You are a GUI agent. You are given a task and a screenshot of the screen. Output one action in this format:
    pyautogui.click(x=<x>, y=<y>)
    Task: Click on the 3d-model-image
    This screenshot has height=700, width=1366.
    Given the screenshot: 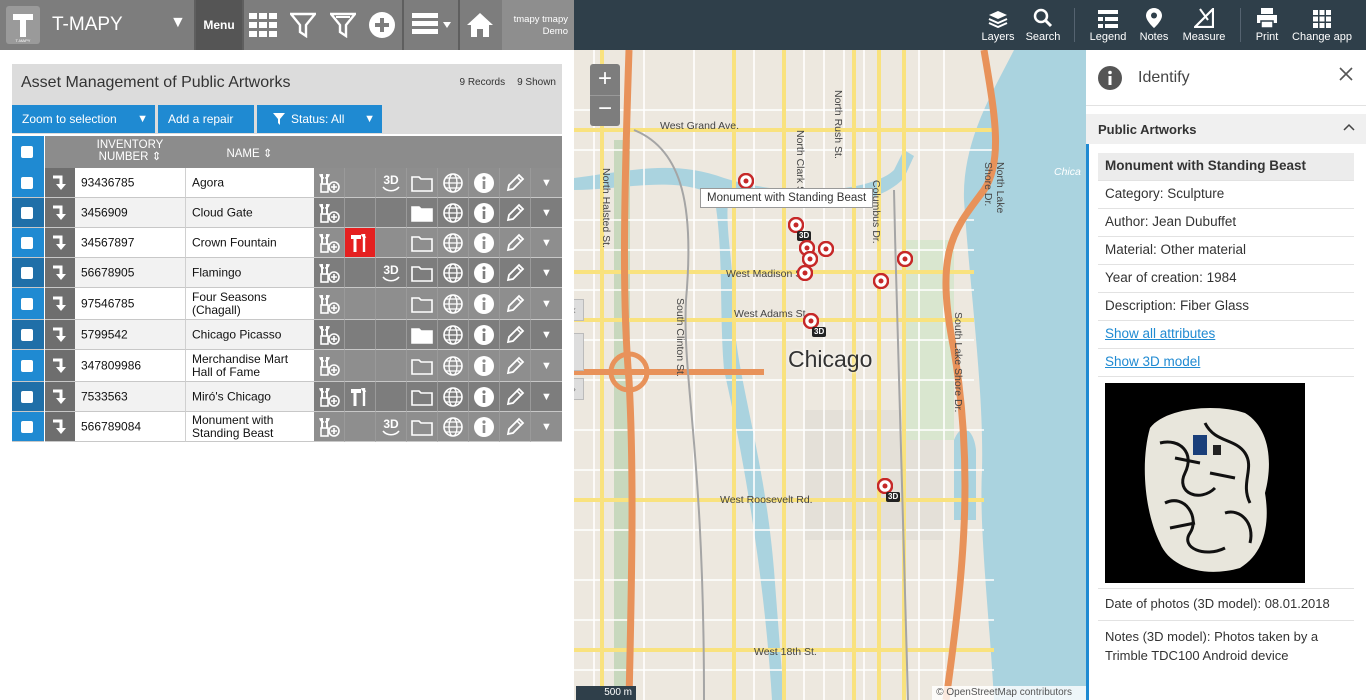 What is the action you would take?
    pyautogui.click(x=1205, y=483)
    